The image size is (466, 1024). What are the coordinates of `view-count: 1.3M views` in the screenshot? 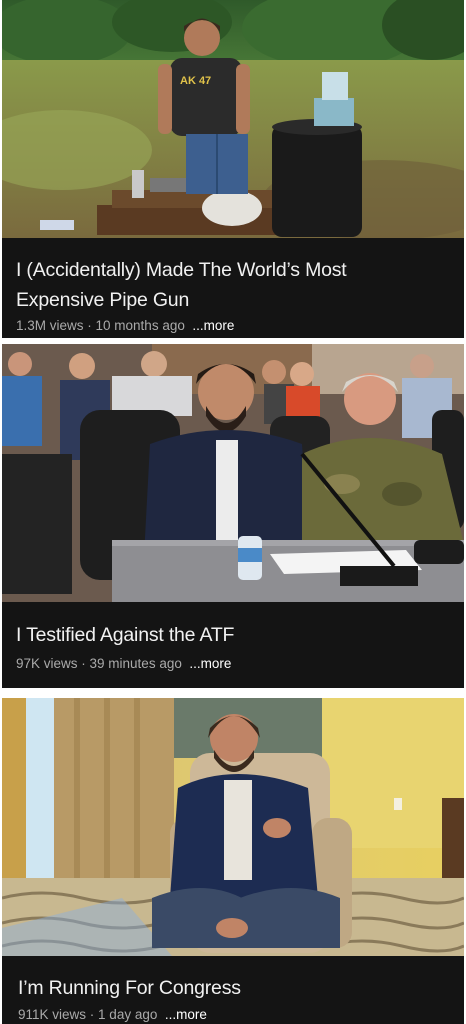 It's located at (50, 325).